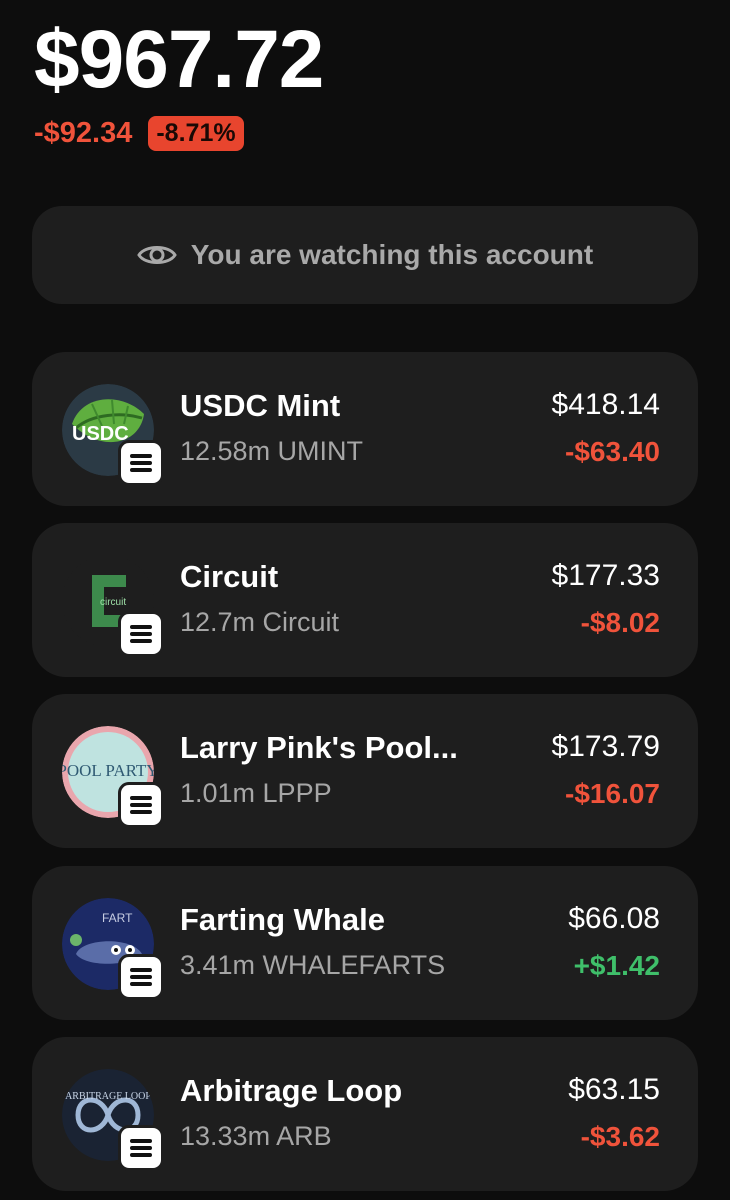 Image resolution: width=730 pixels, height=1200 pixels. I want to click on token-value: $66.08, so click(614, 918).